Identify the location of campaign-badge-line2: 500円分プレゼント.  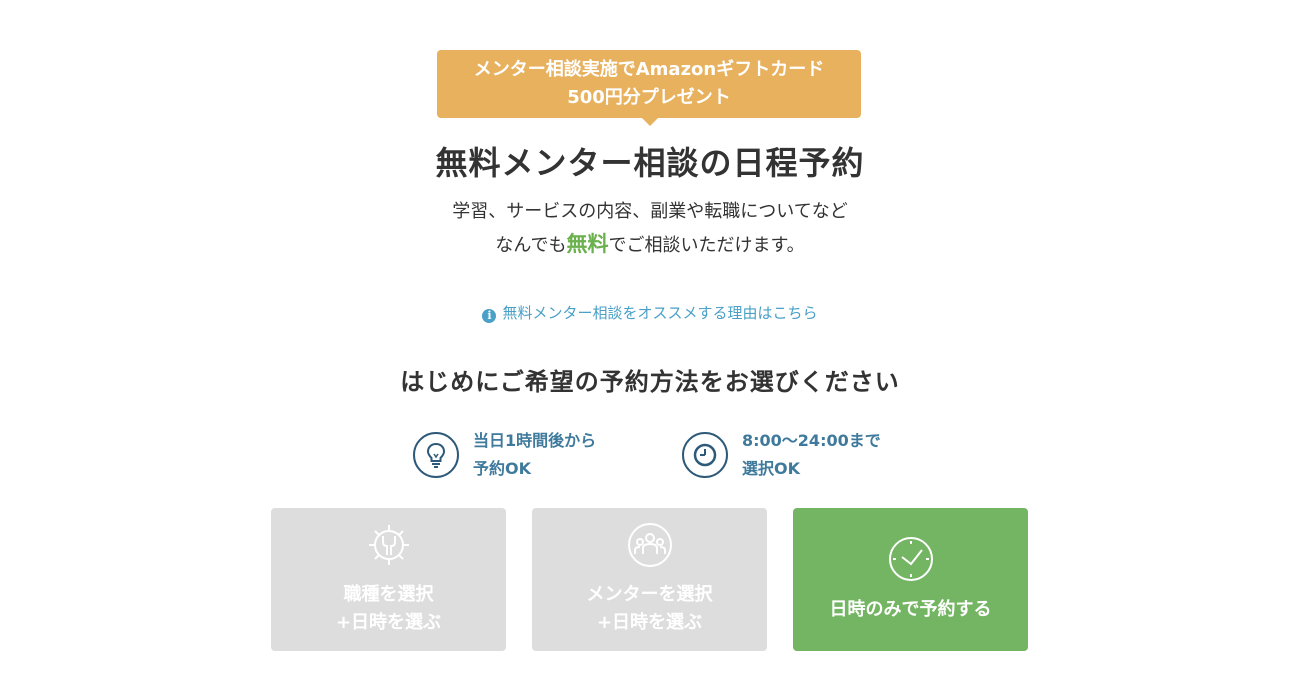
(649, 97).